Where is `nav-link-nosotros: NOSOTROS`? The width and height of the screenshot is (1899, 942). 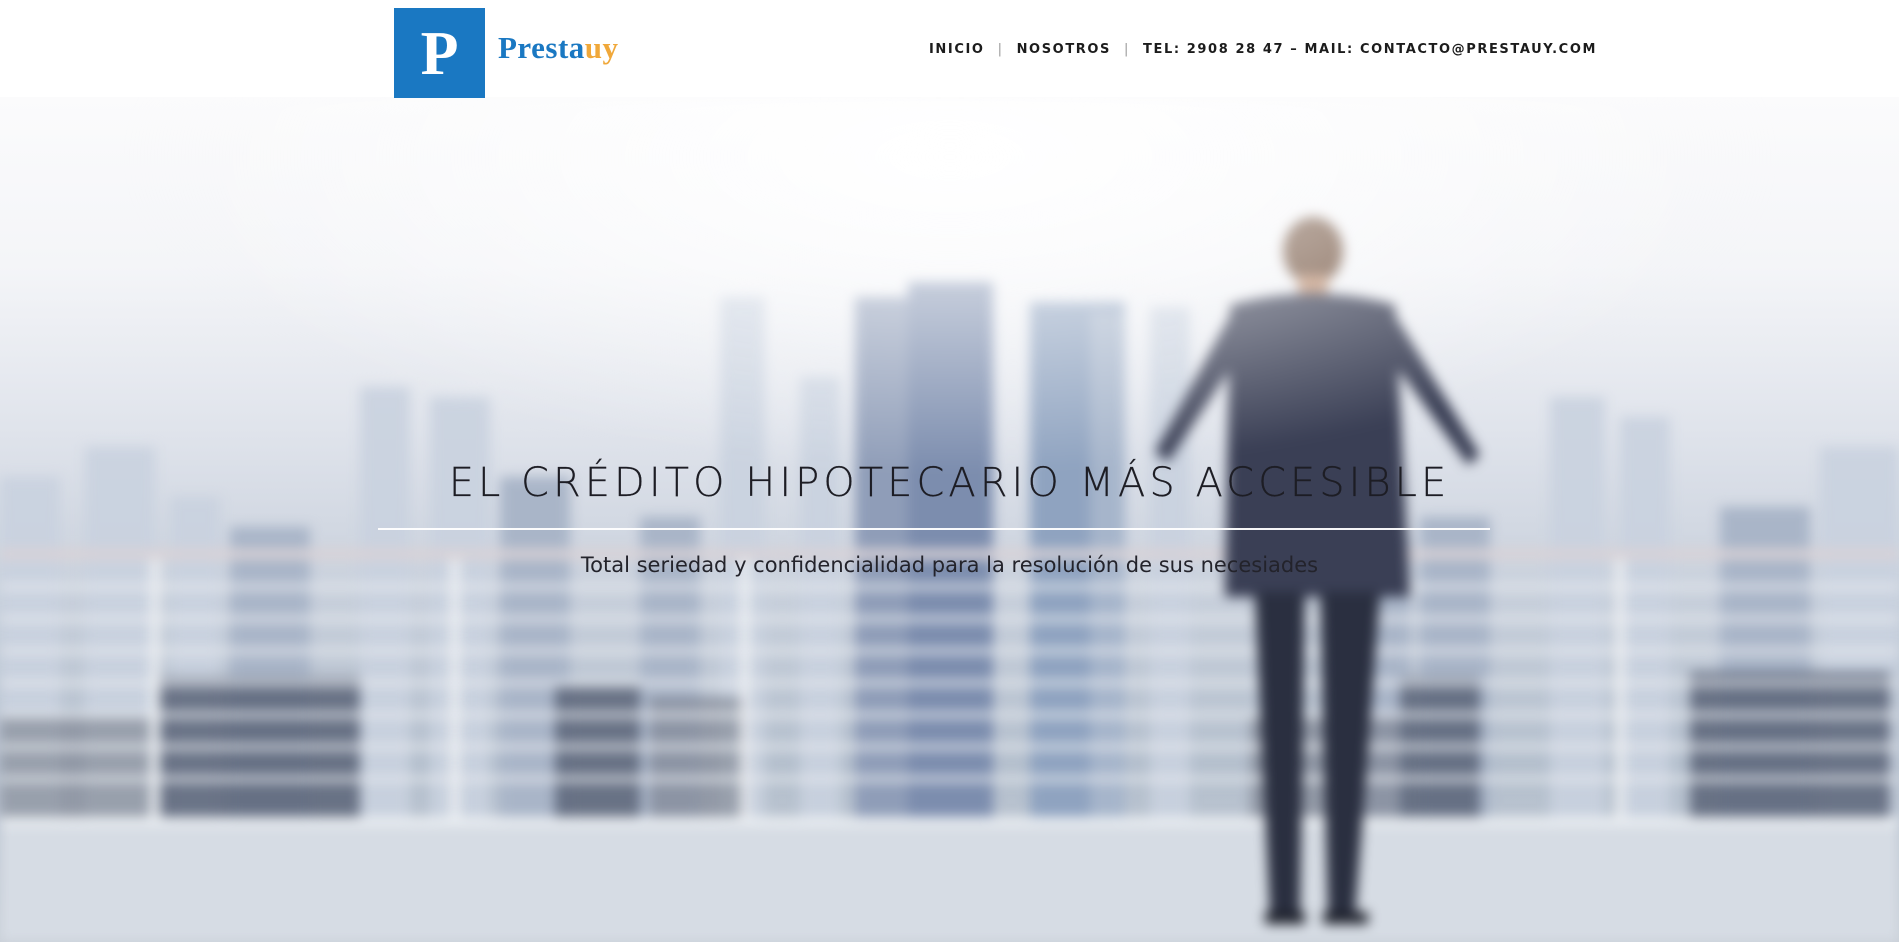 nav-link-nosotros: NOSOTROS is located at coordinates (1064, 49).